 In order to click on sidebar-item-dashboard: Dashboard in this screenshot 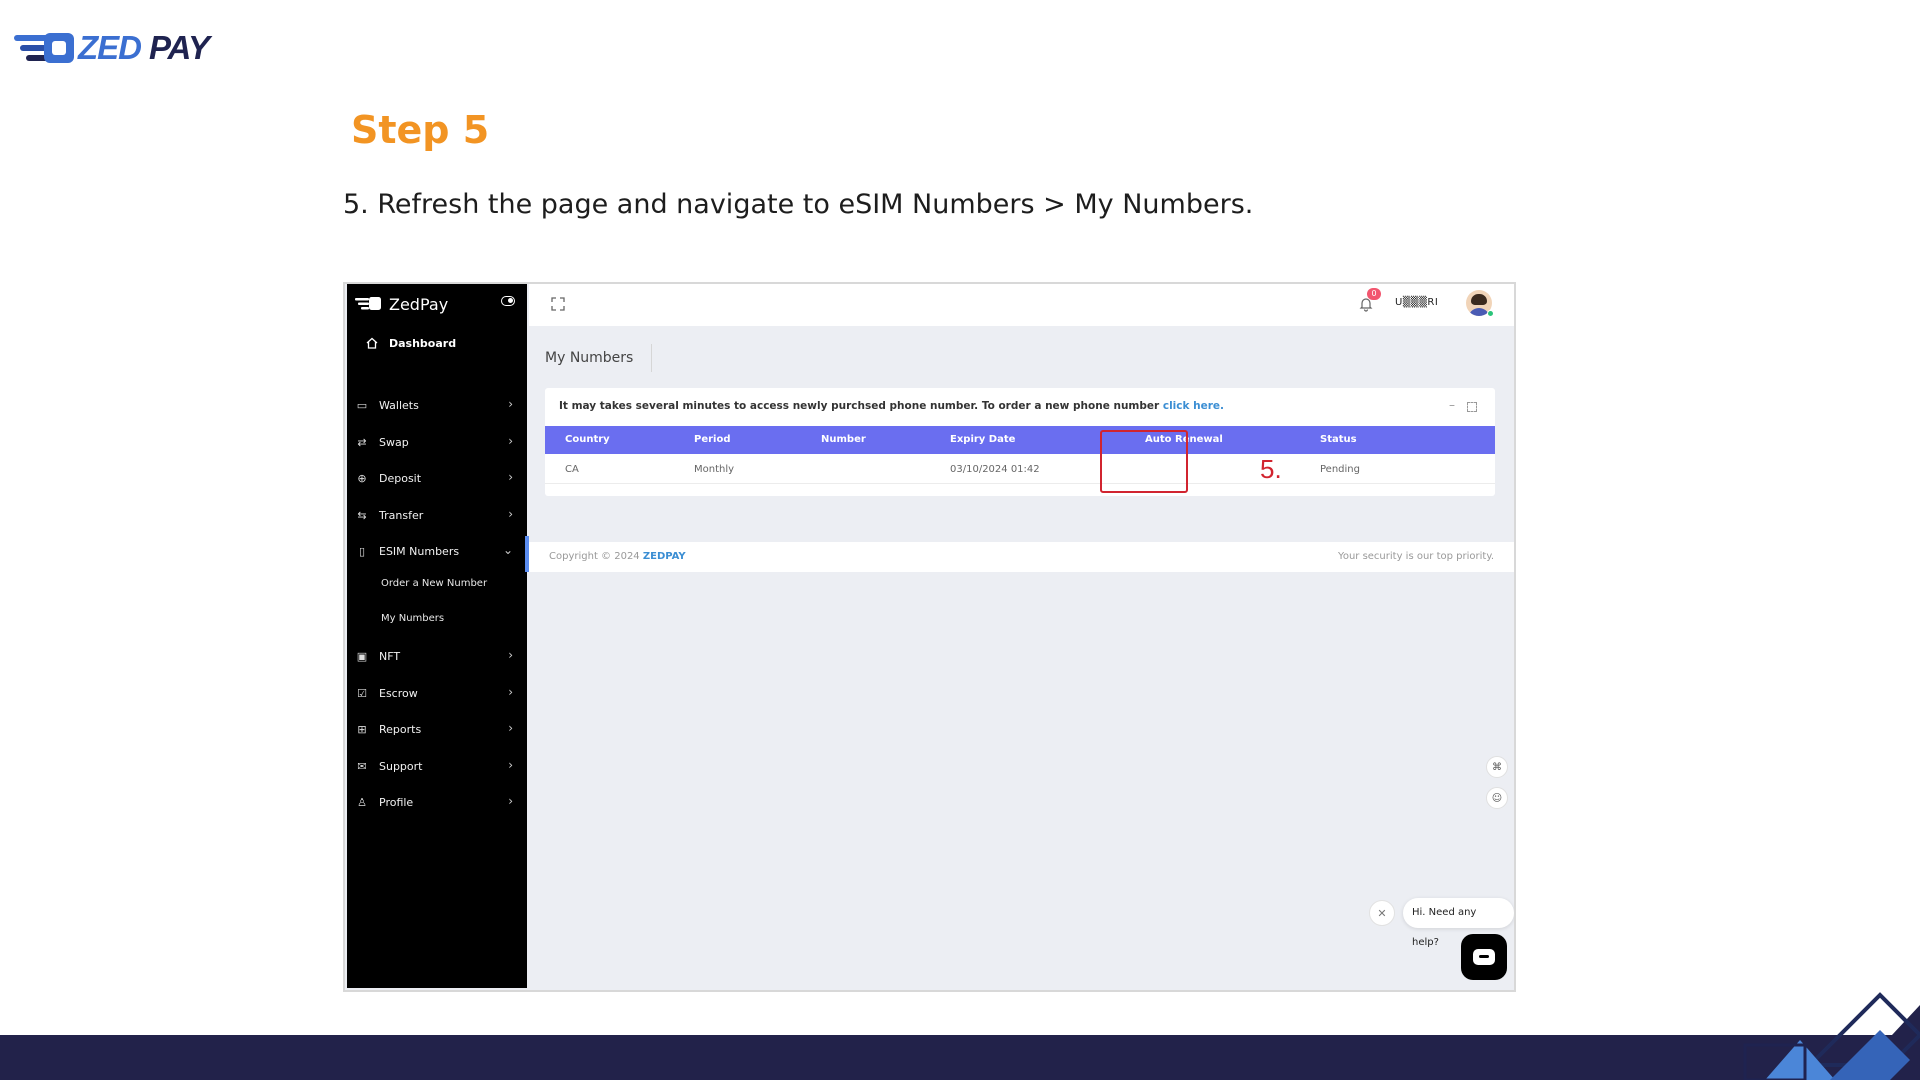, I will do `click(410, 343)`.